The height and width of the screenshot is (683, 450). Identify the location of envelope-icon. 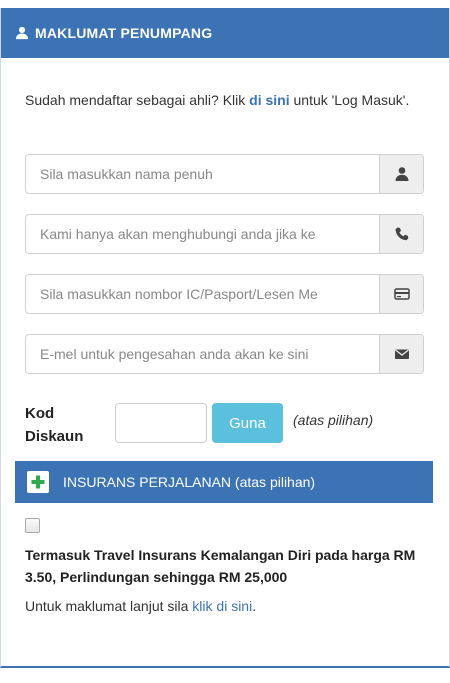
(401, 354).